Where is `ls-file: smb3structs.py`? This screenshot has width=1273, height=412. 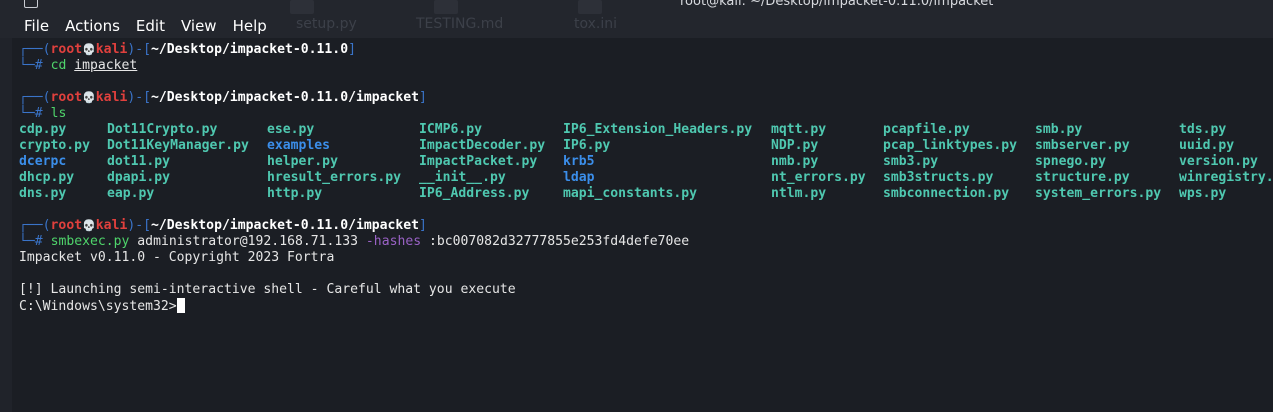
ls-file: smb3structs.py is located at coordinates (938, 177).